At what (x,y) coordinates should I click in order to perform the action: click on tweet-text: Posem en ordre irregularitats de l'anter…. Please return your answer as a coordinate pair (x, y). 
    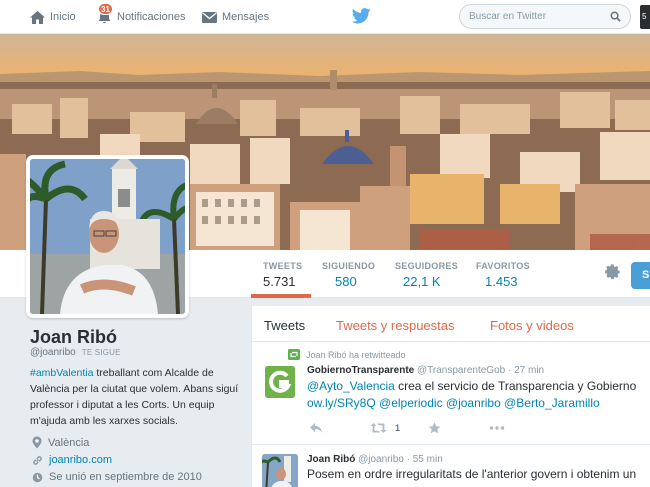
    Looking at the image, I should click on (472, 474).